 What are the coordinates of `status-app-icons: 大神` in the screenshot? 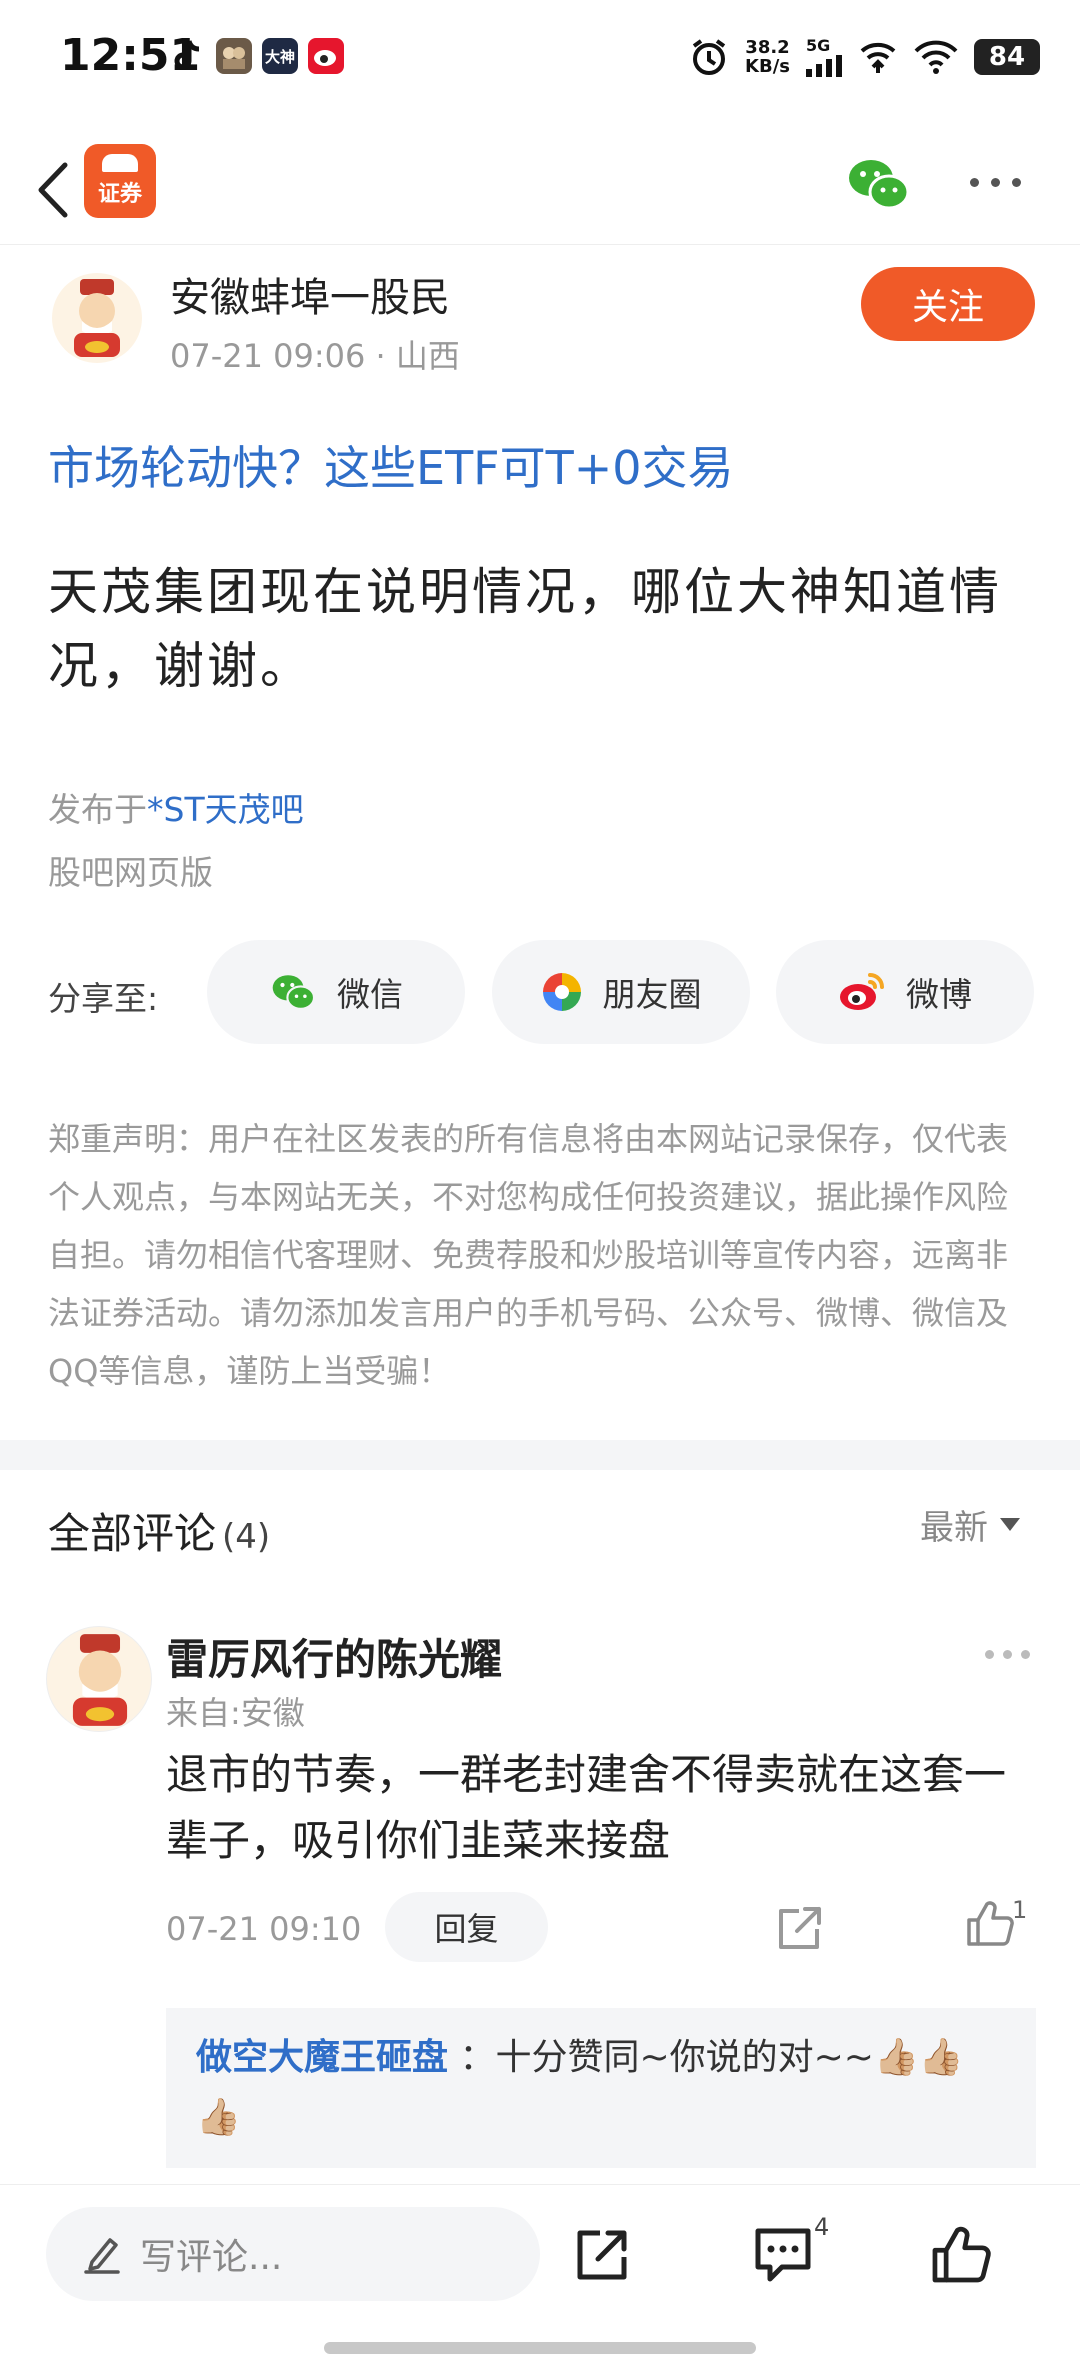 It's located at (257, 56).